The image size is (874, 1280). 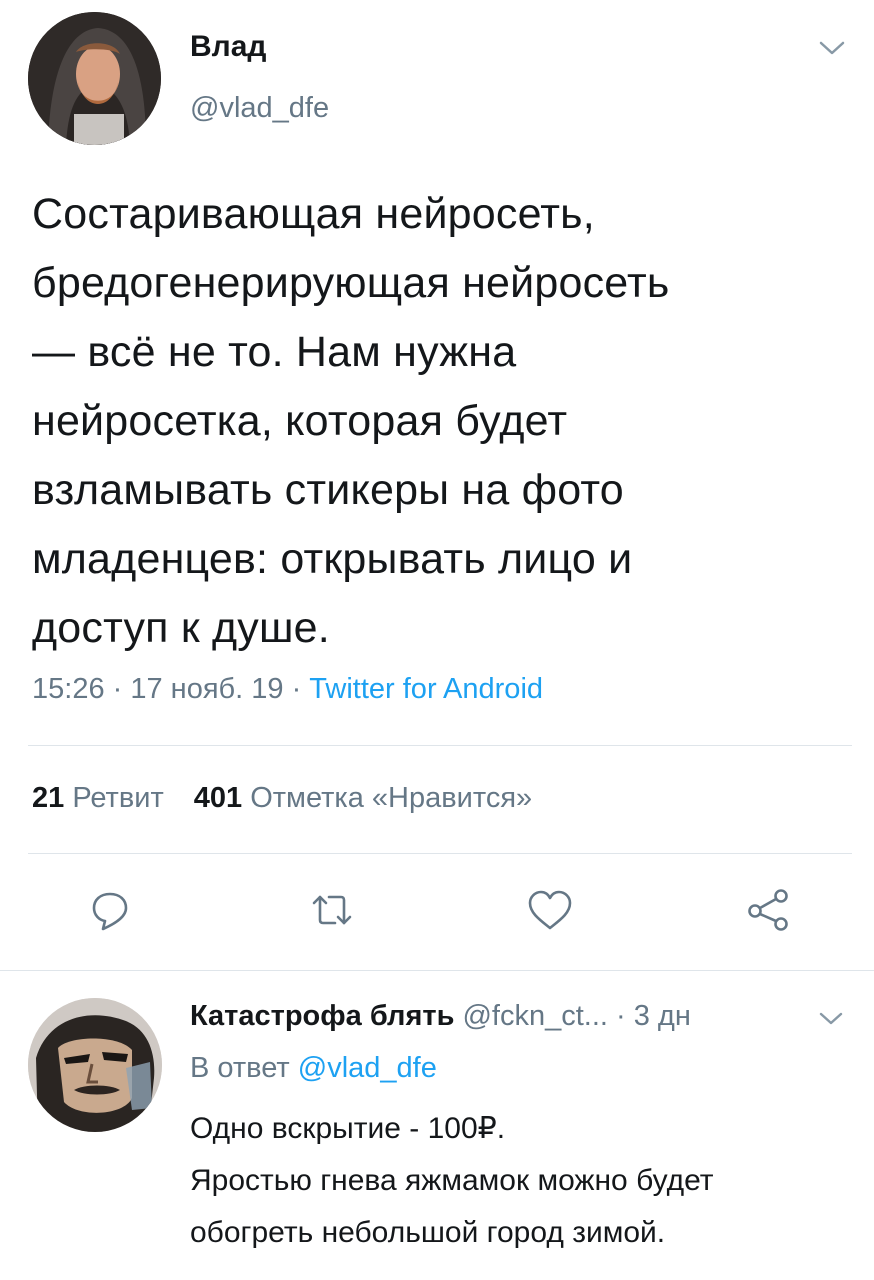 I want to click on in-reply-to: В ответ @vlad_dfe, so click(x=313, y=1068).